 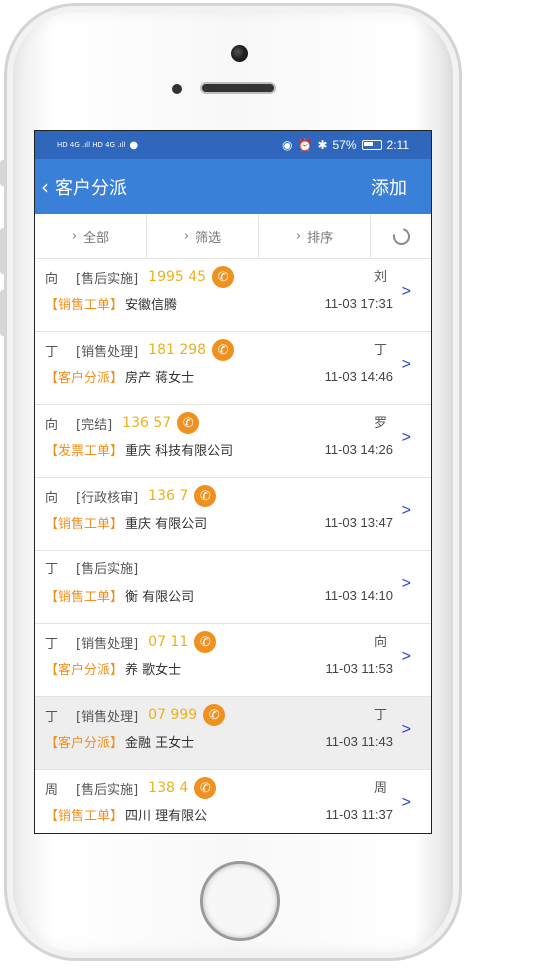 I want to click on timestamp: 11-03 14:46, so click(x=358, y=376).